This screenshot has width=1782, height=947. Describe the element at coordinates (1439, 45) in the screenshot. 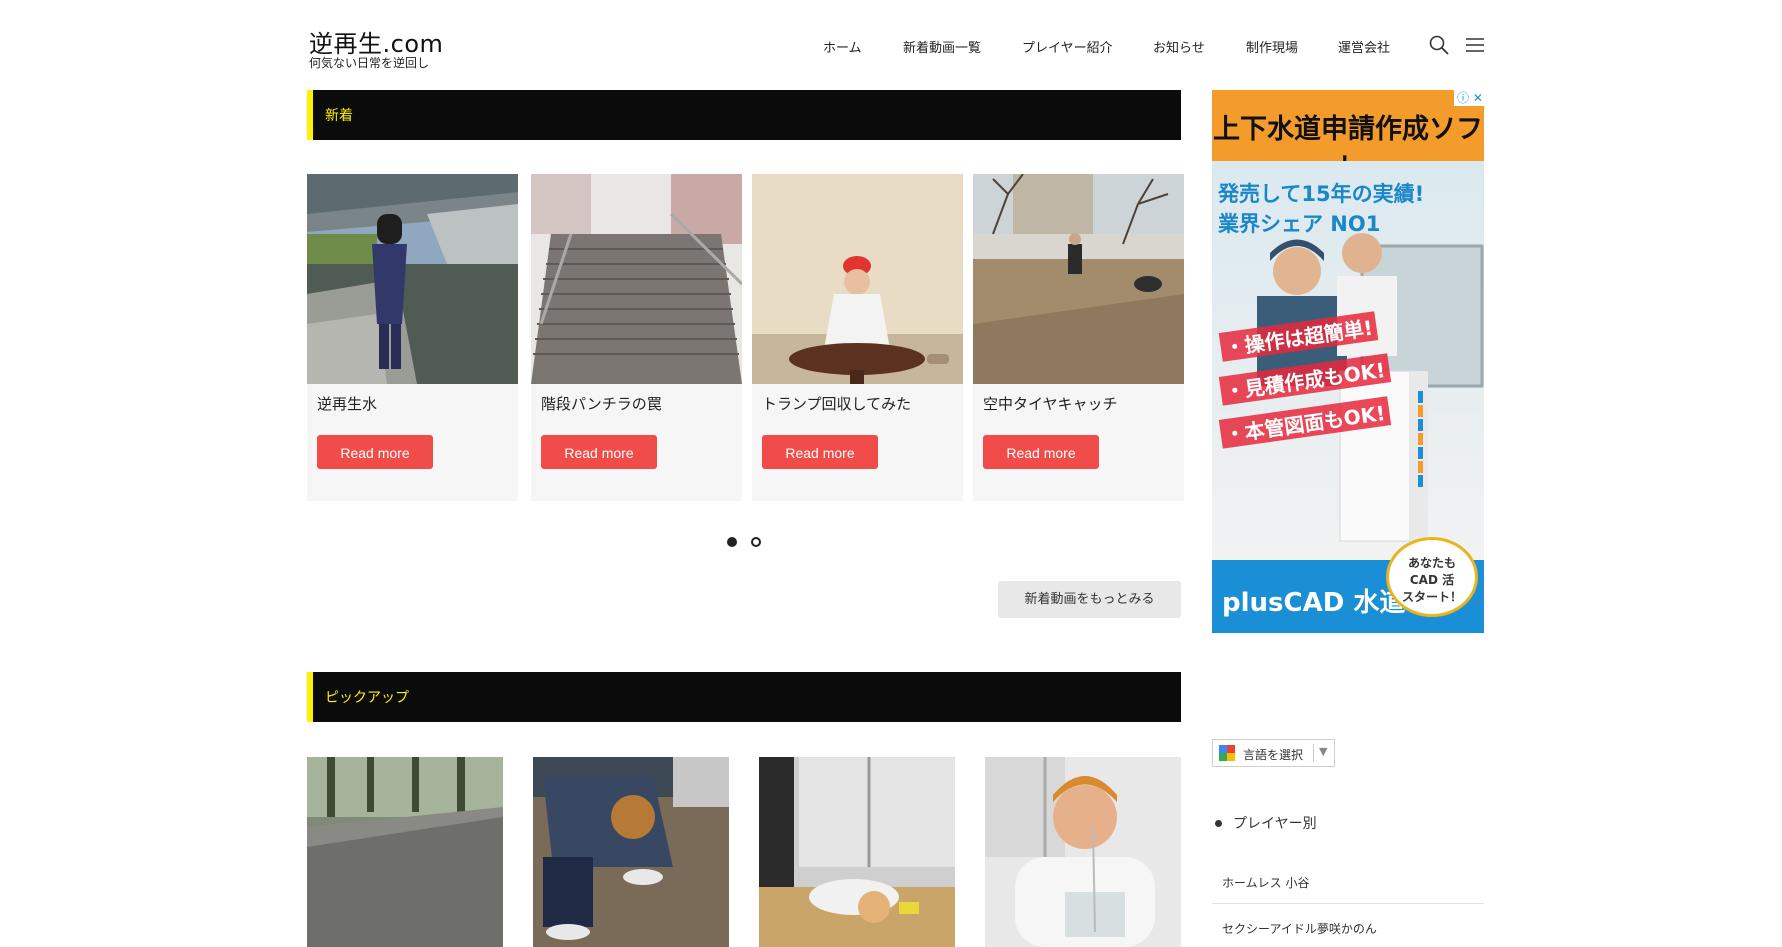

I see `search-icon` at that location.